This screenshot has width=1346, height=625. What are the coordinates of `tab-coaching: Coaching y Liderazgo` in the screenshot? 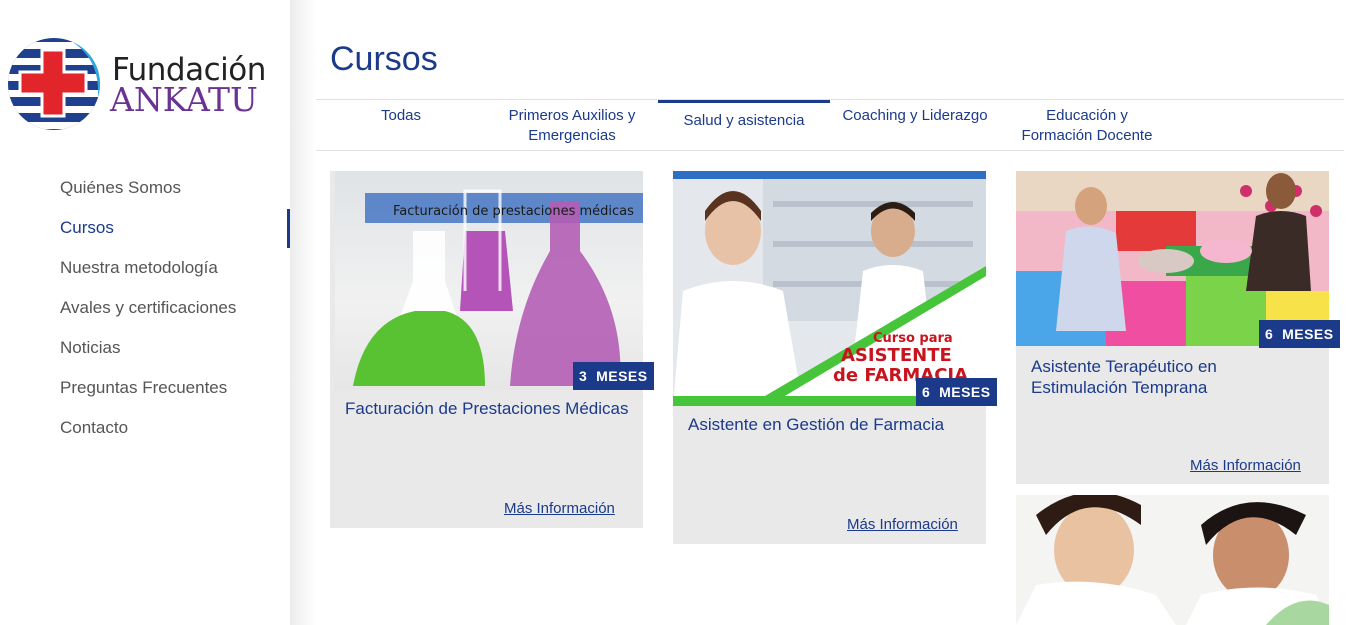 It's located at (915, 125).